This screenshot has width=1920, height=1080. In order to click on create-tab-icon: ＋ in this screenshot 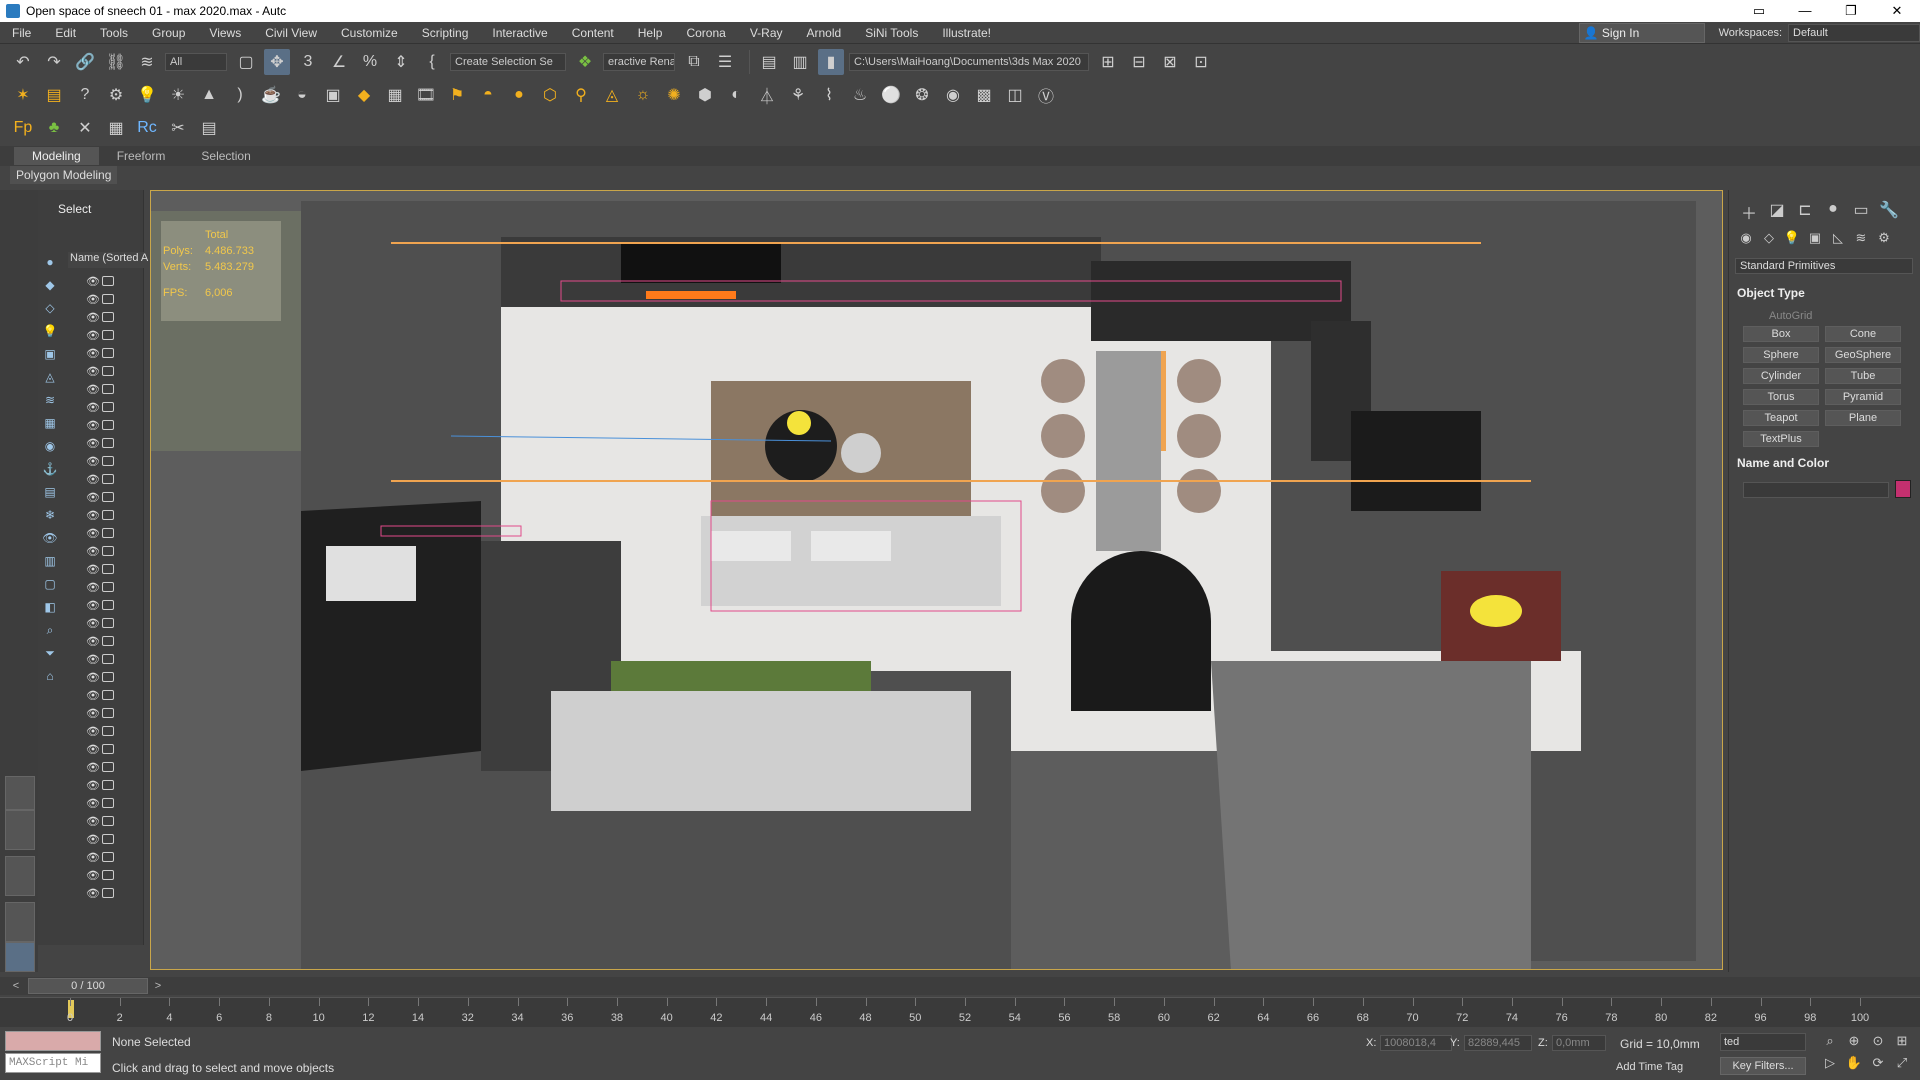, I will do `click(1749, 211)`.